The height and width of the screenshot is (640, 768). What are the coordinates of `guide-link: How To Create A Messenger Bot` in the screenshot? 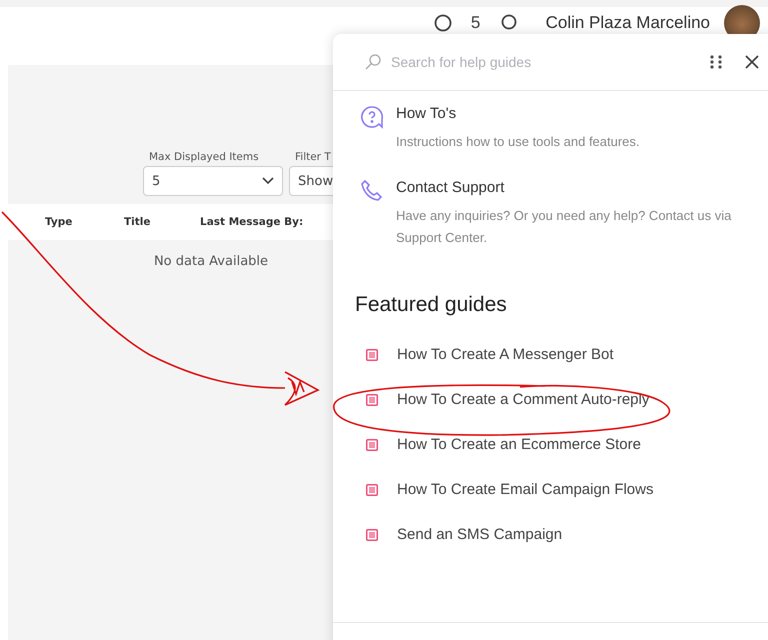 It's located at (505, 354).